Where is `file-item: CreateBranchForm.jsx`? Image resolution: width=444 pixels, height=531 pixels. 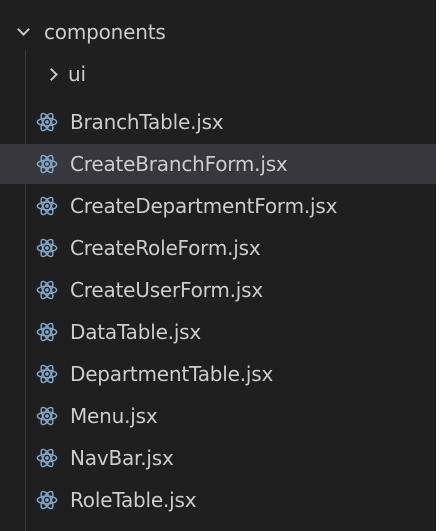 file-item: CreateBranchForm.jsx is located at coordinates (218, 164).